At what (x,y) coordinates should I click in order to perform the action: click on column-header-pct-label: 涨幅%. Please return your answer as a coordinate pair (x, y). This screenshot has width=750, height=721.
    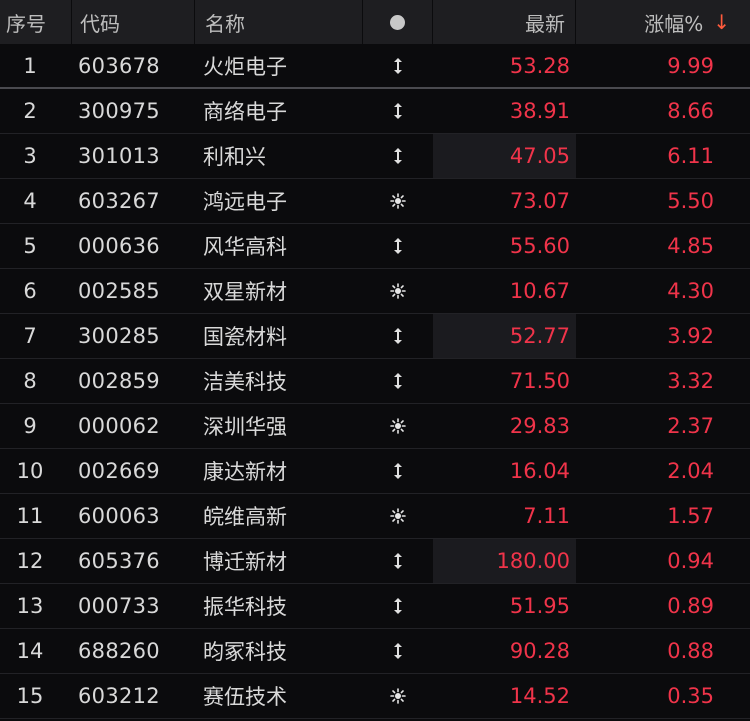
    Looking at the image, I should click on (674, 23).